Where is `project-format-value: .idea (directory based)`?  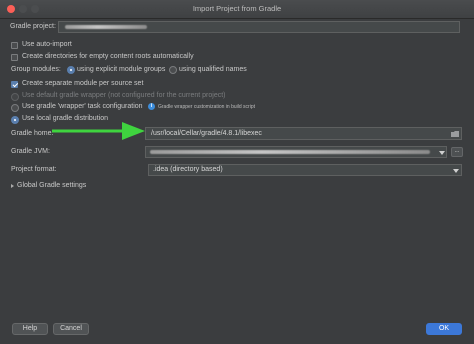
project-format-value: .idea (directory based) is located at coordinates (188, 169).